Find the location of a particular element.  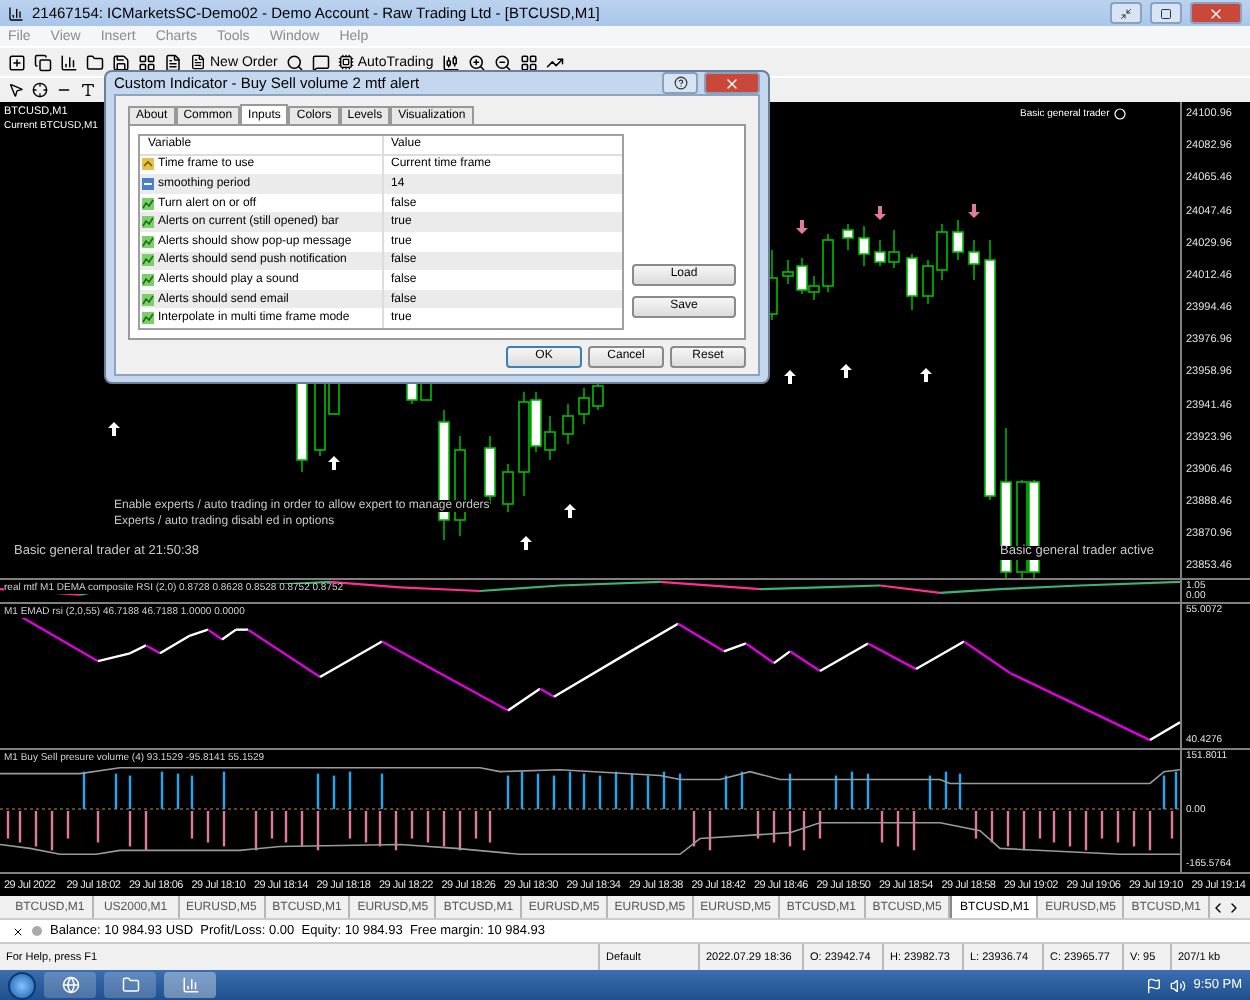

number-icon is located at coordinates (148, 183).